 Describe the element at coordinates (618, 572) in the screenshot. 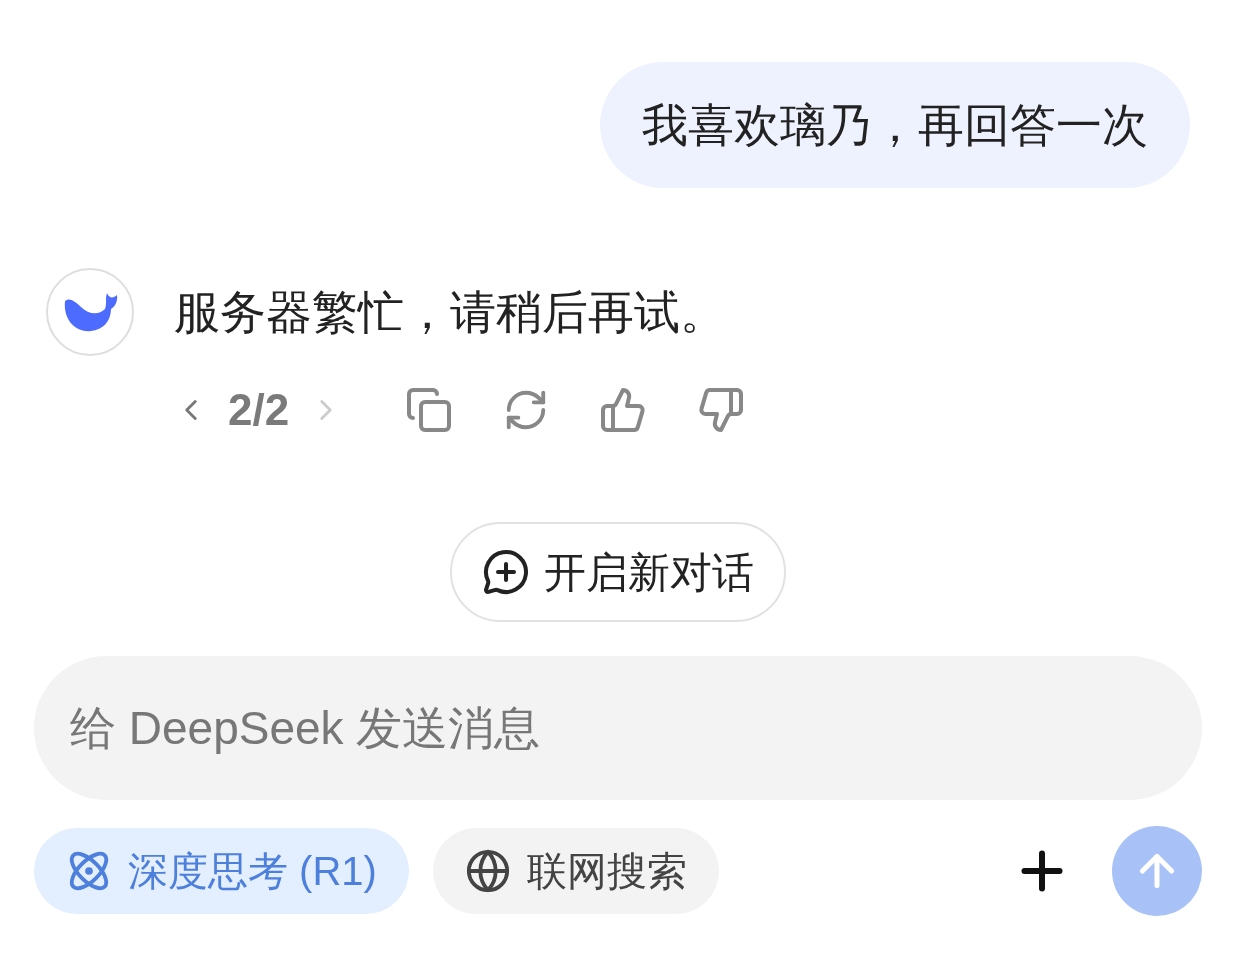

I see `new-chat-button: 开启新对话` at that location.